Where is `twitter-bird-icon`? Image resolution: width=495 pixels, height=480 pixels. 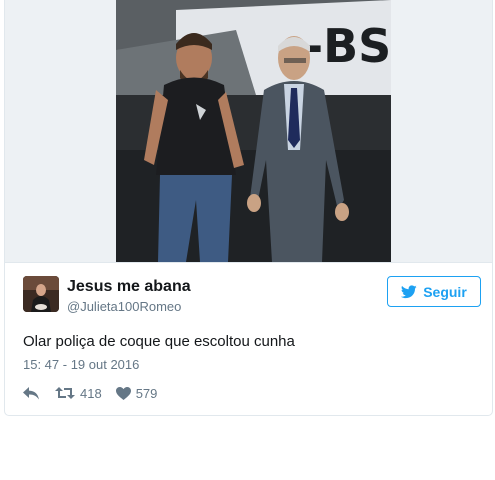
twitter-bird-icon is located at coordinates (409, 291).